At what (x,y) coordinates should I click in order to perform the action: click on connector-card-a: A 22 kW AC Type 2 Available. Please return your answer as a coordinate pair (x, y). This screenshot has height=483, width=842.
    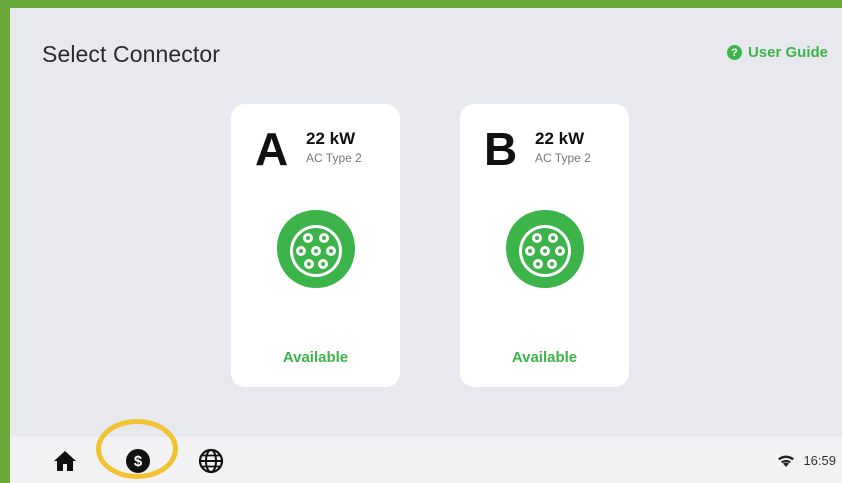
    Looking at the image, I should click on (315, 245).